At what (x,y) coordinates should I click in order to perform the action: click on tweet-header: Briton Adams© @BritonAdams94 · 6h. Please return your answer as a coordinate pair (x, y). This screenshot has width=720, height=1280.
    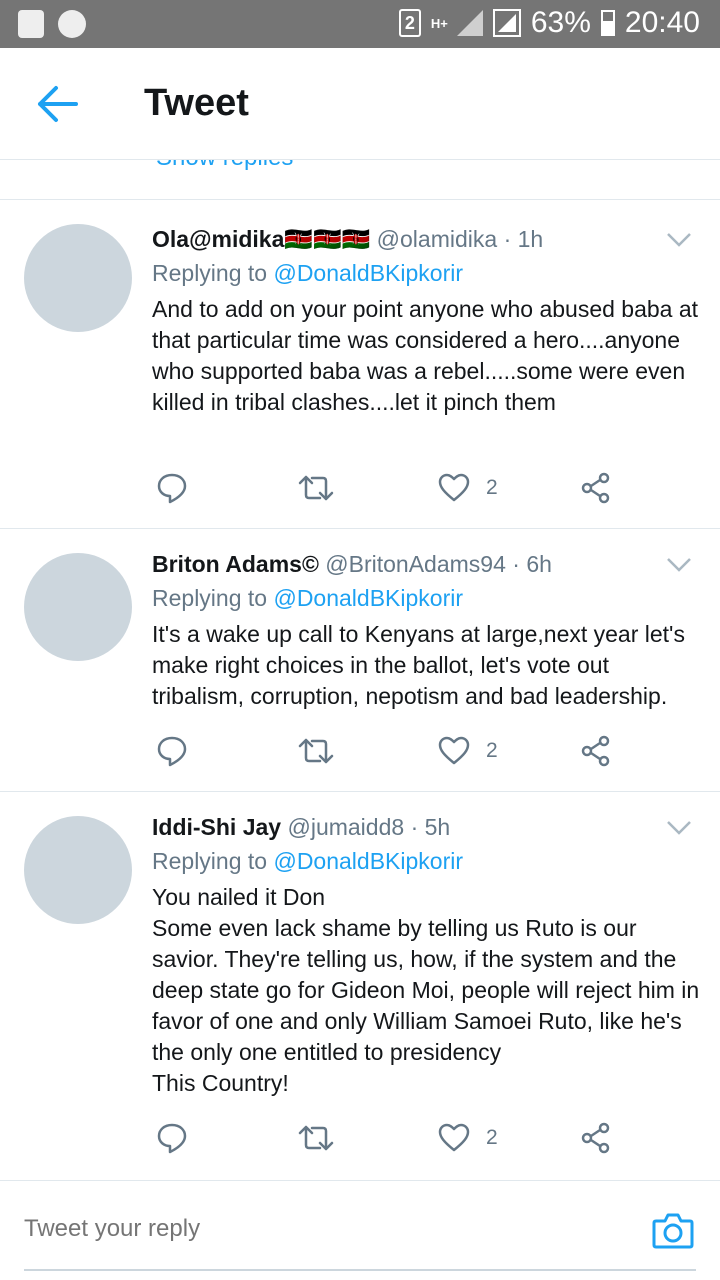
    Looking at the image, I should click on (352, 564).